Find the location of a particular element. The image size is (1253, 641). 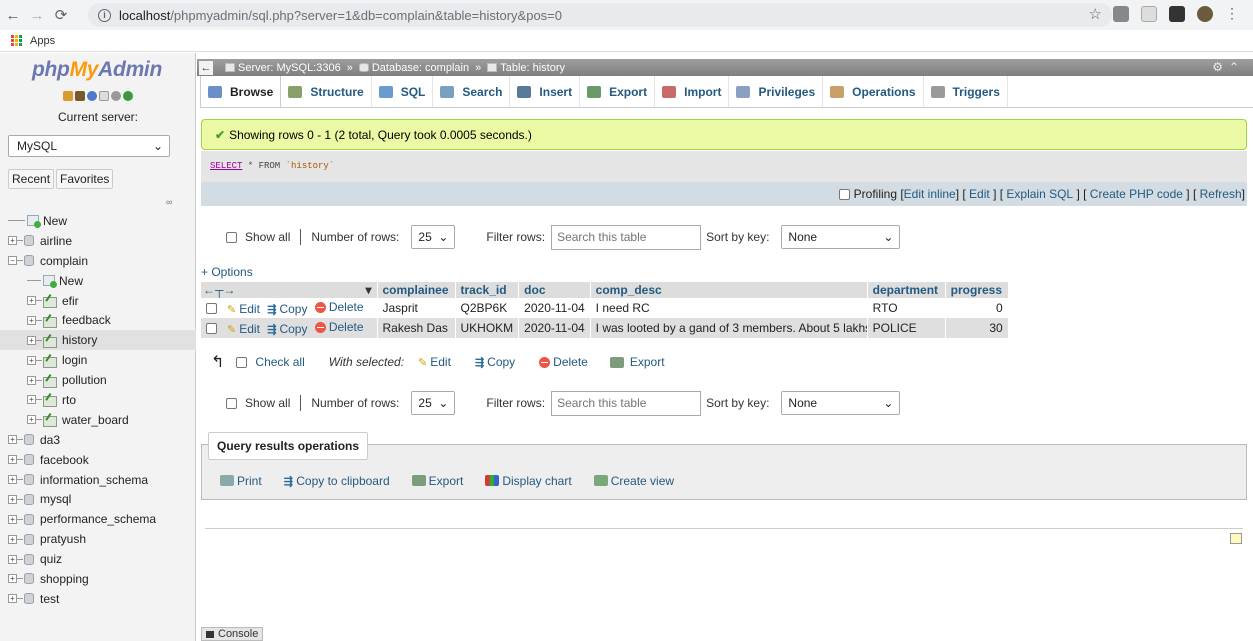

check-all-label: Check all is located at coordinates (279, 362).